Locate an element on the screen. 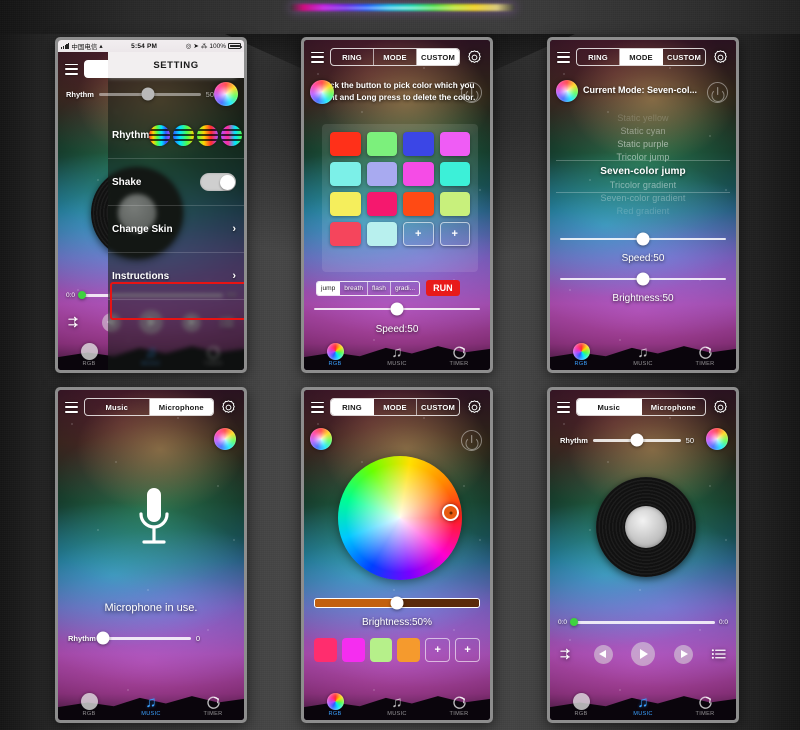 This screenshot has width=800, height=730. rhythm-slider-row: Rhythm 50 is located at coordinates (140, 94).